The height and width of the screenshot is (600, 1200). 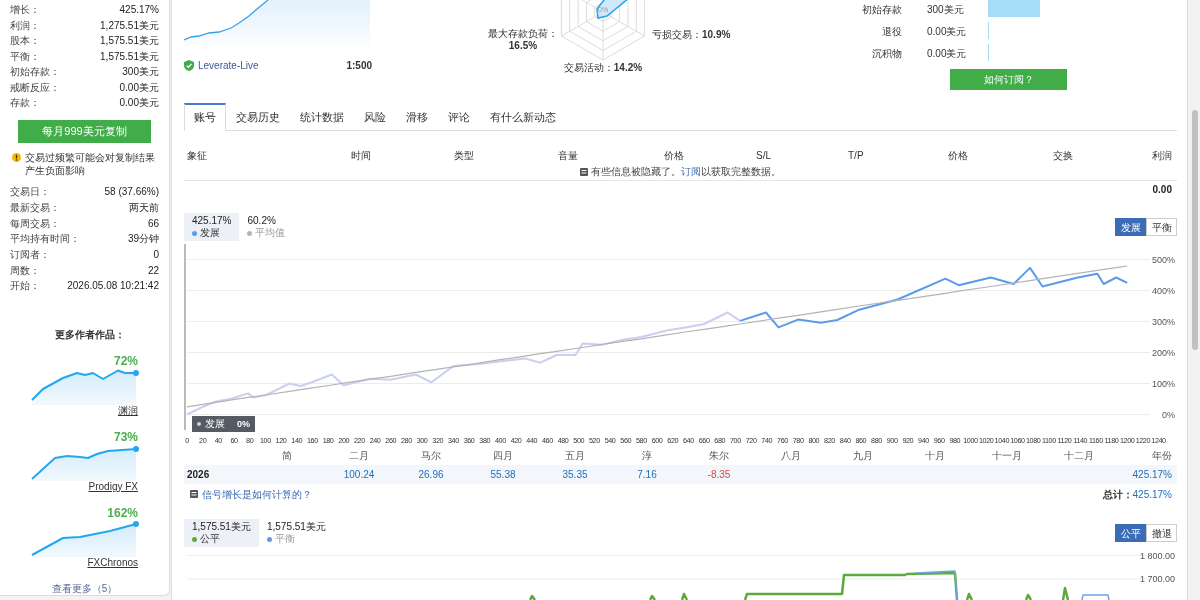 I want to click on column-header: T/P, so click(x=856, y=155).